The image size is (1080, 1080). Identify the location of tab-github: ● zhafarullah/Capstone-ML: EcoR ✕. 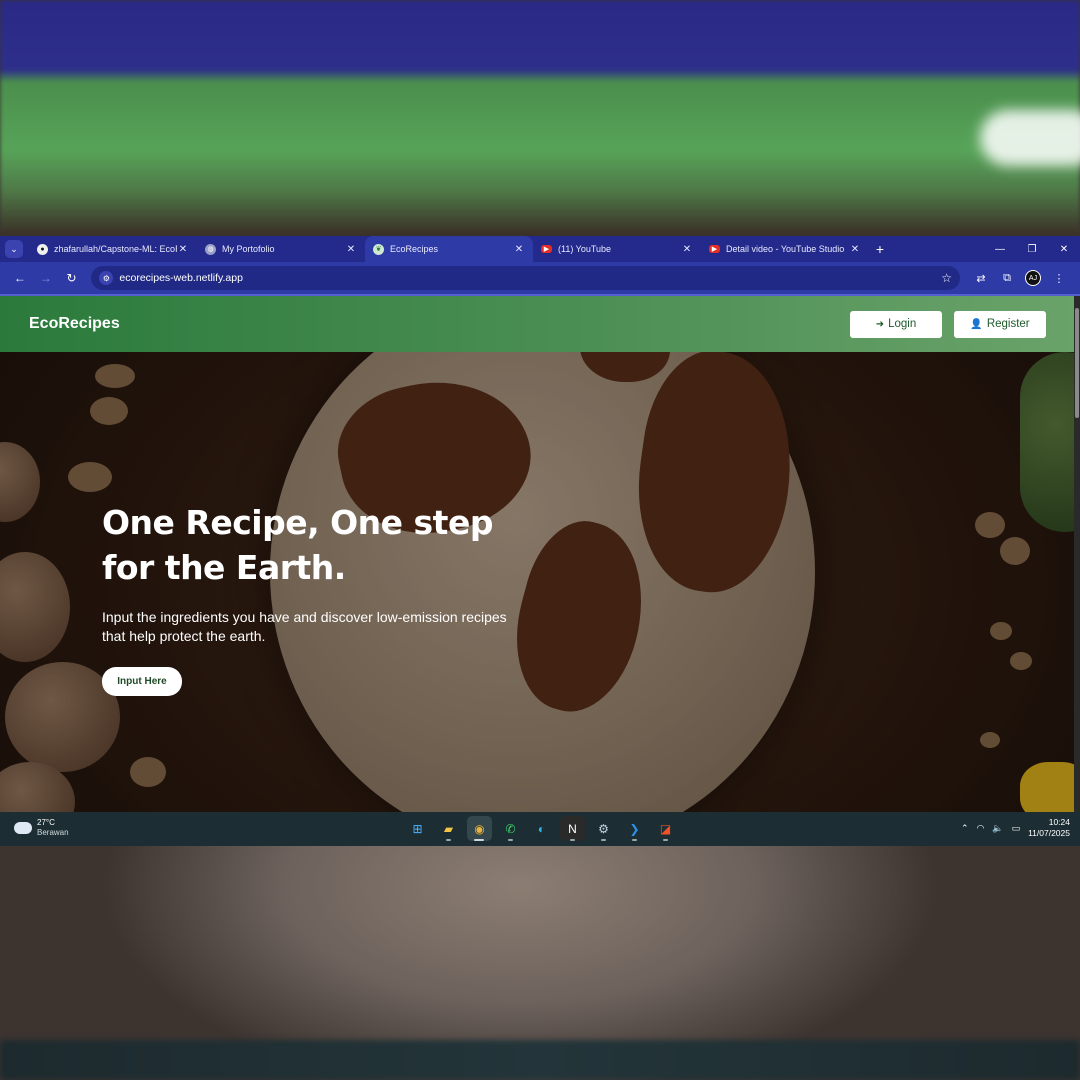
(113, 249).